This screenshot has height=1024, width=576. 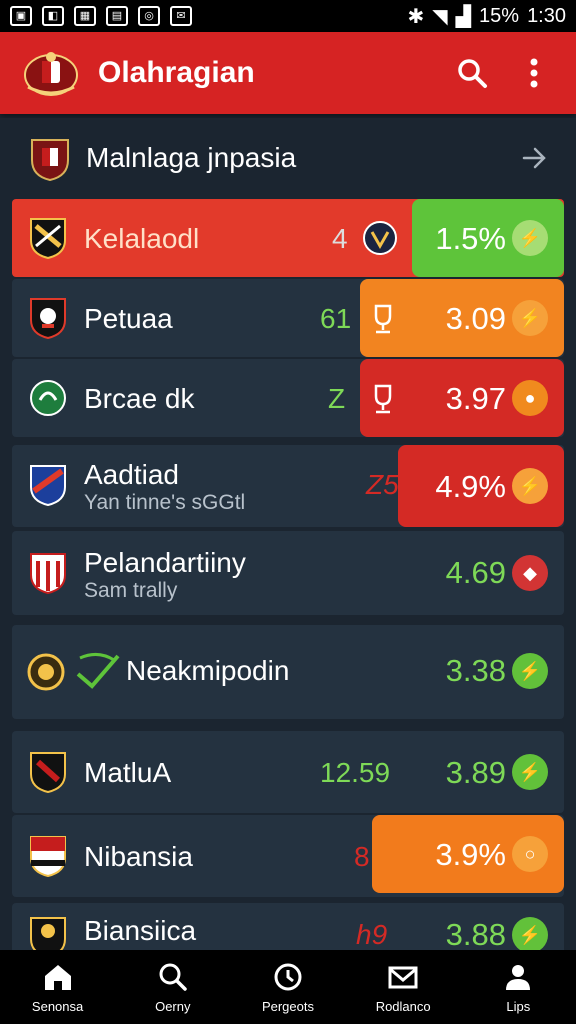 What do you see at coordinates (382, 484) in the screenshot?
I see `score-text: Z5` at bounding box center [382, 484].